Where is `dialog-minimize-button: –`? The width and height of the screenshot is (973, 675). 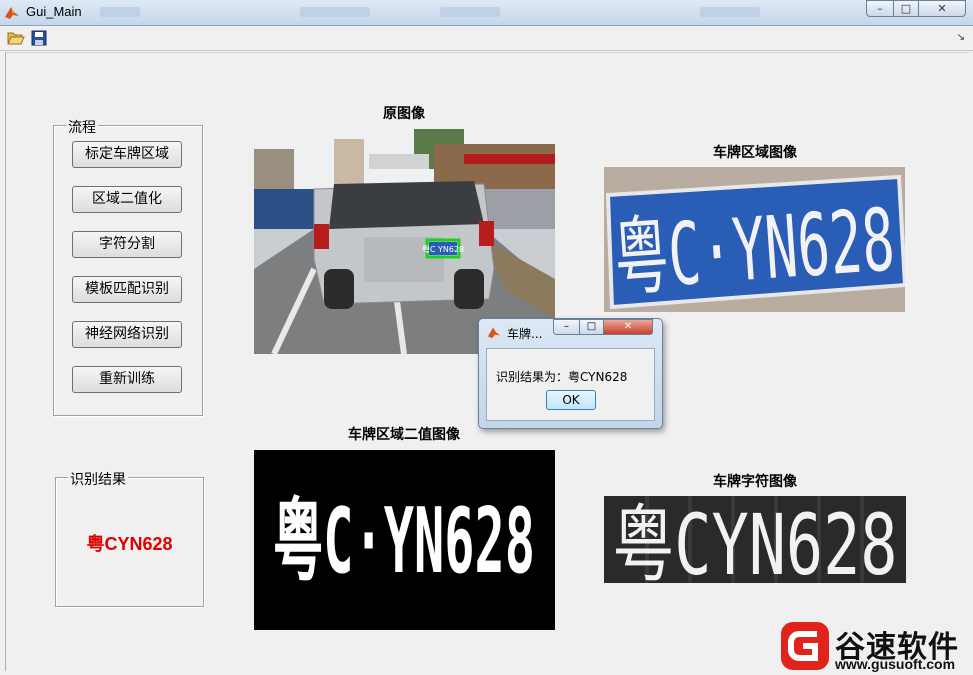 dialog-minimize-button: – is located at coordinates (566, 327).